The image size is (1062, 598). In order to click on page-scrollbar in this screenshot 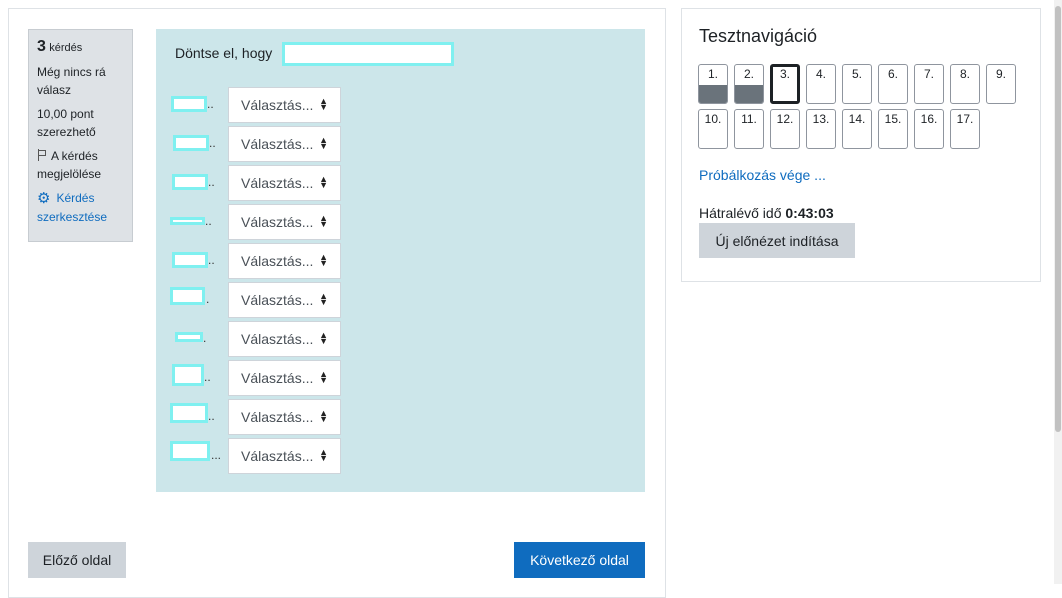, I will do `click(1058, 292)`.